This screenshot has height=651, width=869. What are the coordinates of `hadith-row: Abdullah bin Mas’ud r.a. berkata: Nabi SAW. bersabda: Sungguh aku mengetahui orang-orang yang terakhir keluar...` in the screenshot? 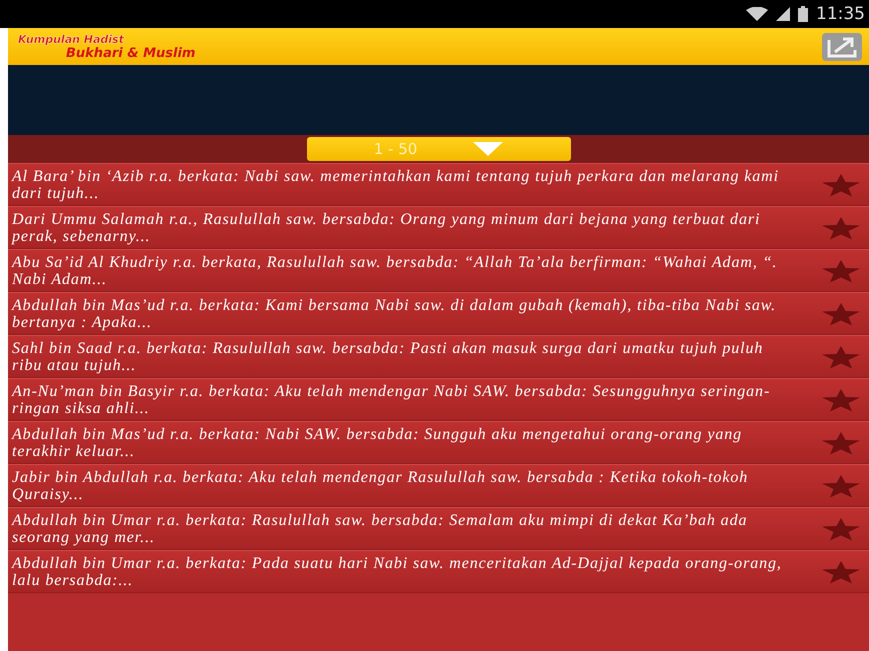 It's located at (438, 442).